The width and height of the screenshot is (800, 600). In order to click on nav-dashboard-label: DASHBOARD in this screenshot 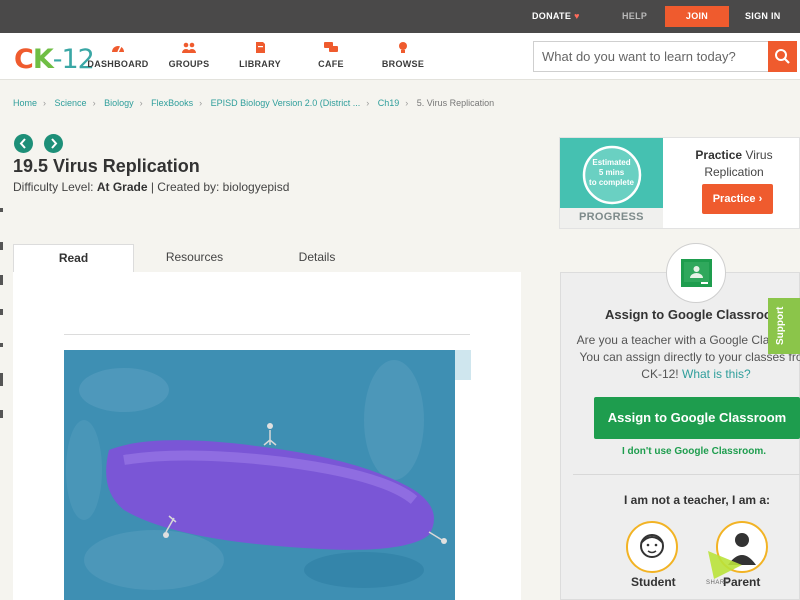, I will do `click(118, 64)`.